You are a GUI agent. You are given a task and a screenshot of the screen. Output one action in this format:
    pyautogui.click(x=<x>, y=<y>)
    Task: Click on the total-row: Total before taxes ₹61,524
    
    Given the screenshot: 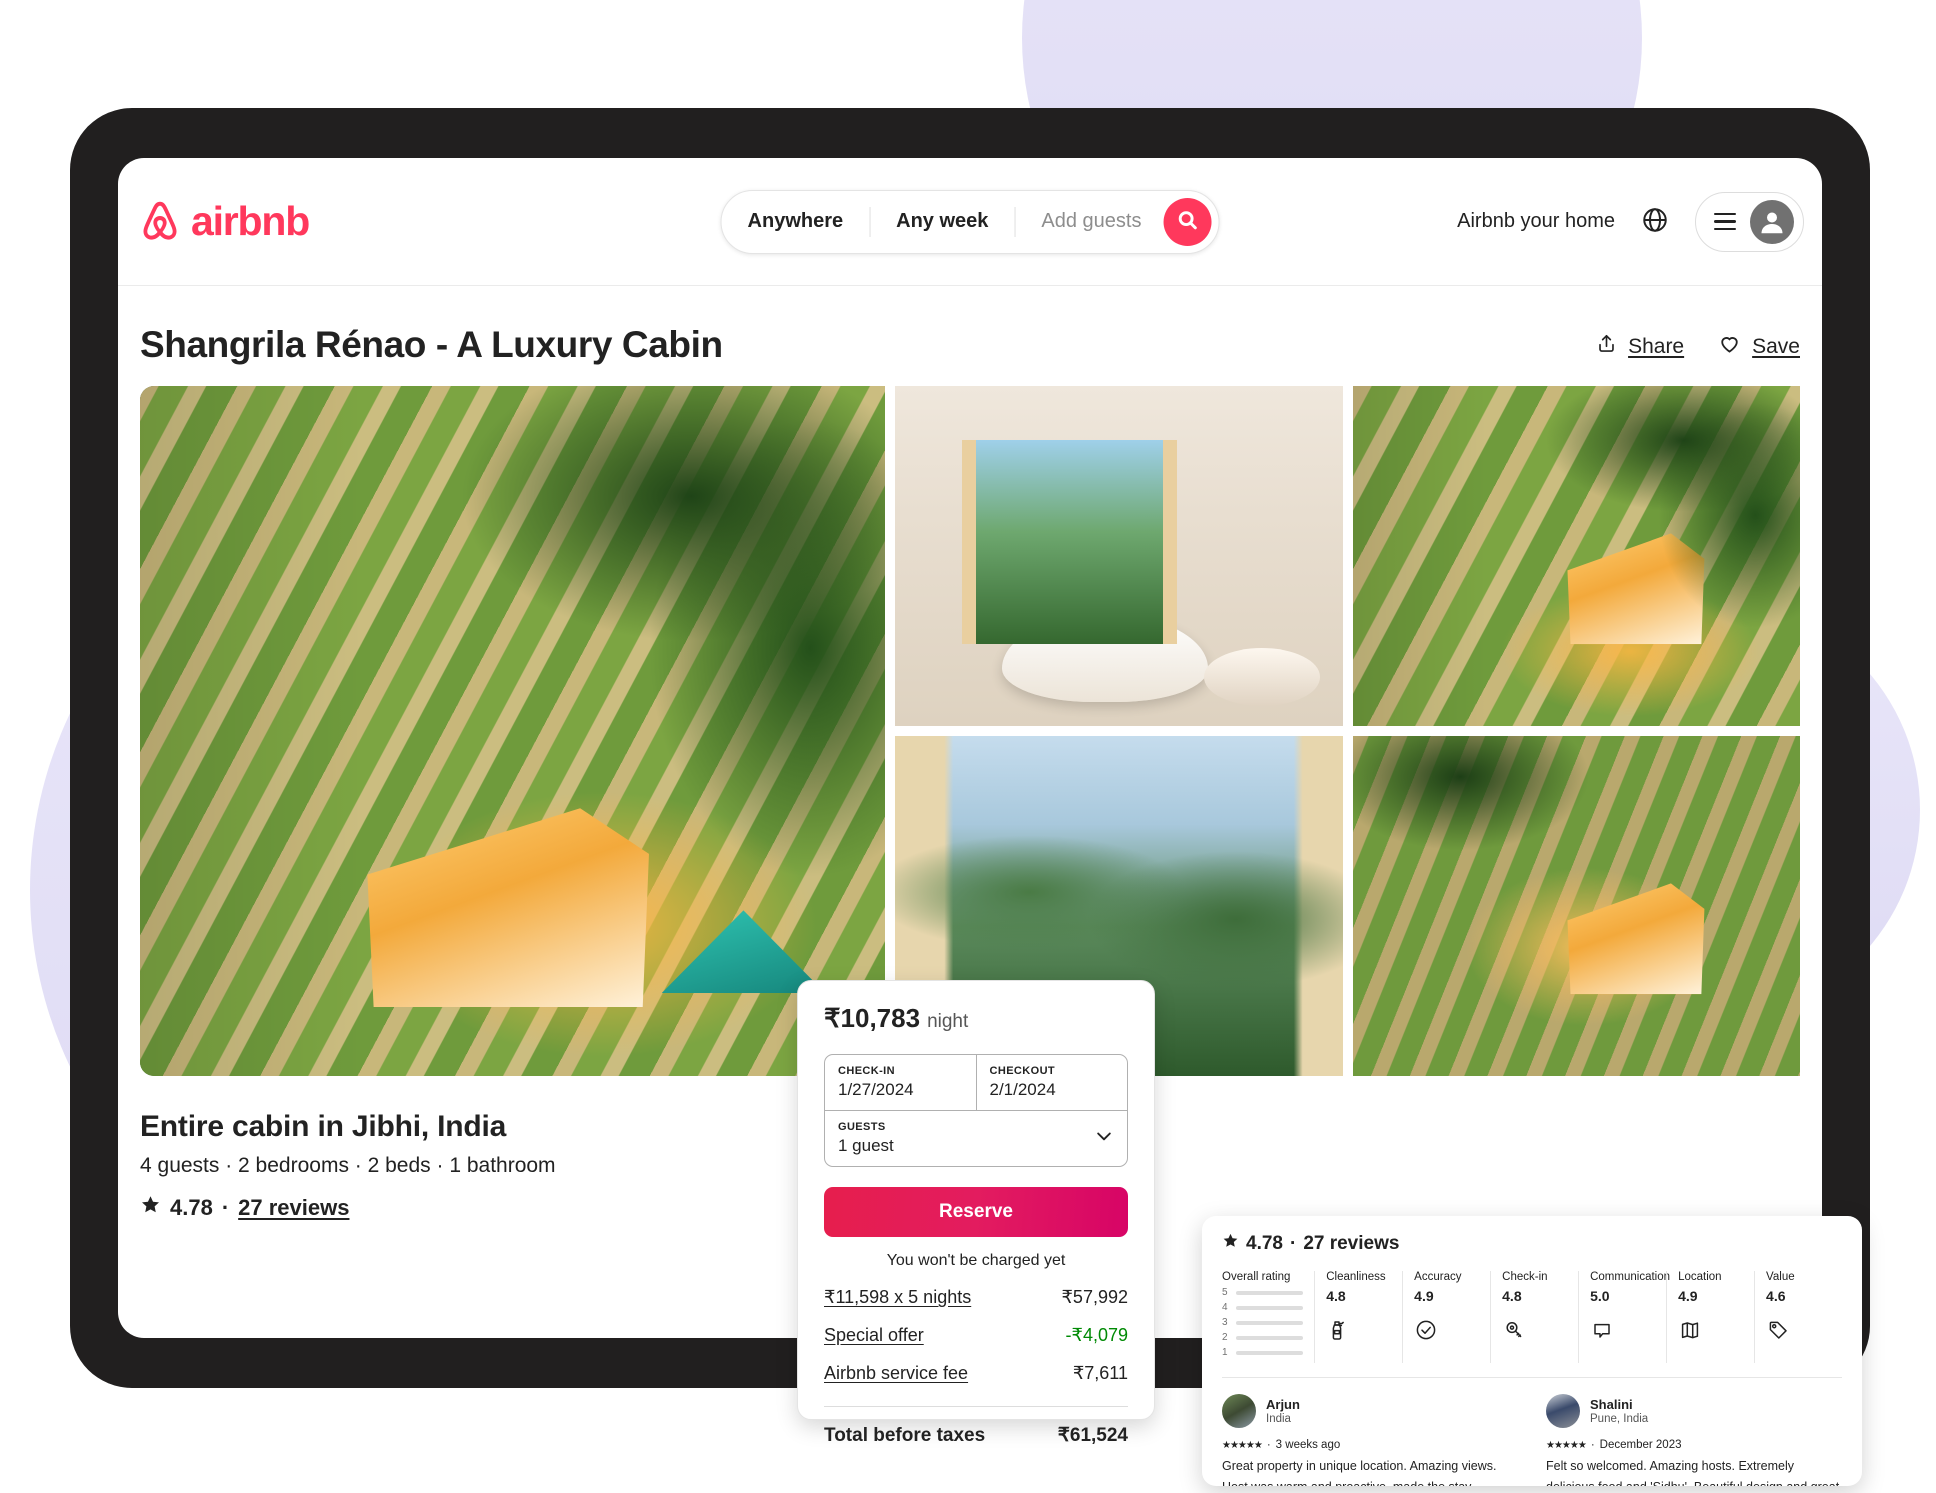 What is the action you would take?
    pyautogui.click(x=976, y=1435)
    